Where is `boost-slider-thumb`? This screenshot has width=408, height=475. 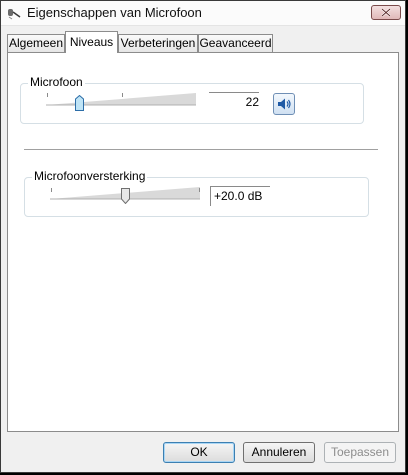
boost-slider-thumb is located at coordinates (125, 196).